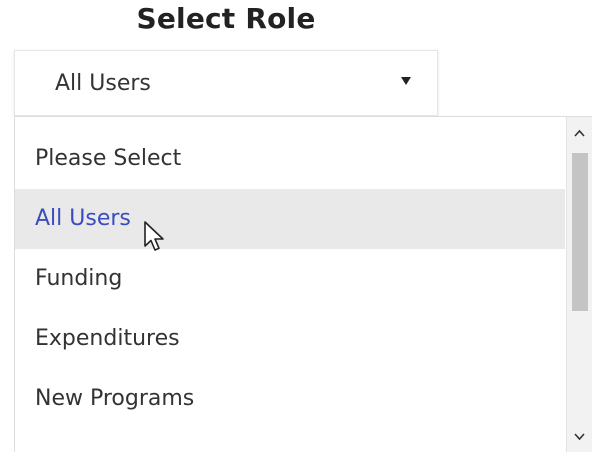 The height and width of the screenshot is (452, 592). Describe the element at coordinates (580, 232) in the screenshot. I see `scrollbar-thumb` at that location.